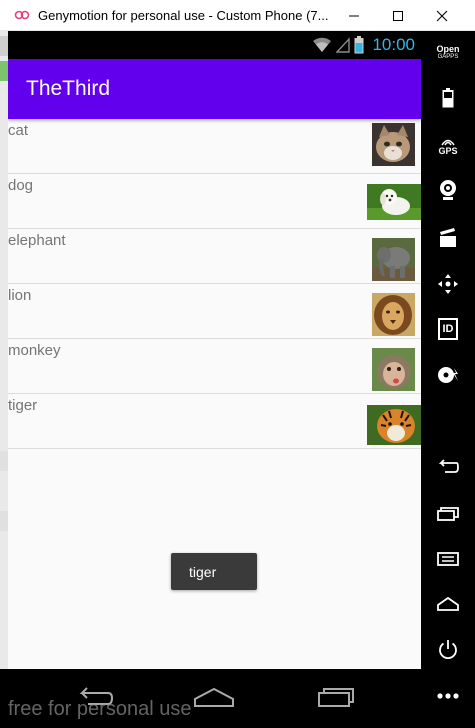 This screenshot has height=728, width=475. Describe the element at coordinates (393, 259) in the screenshot. I see `elephant-photo` at that location.